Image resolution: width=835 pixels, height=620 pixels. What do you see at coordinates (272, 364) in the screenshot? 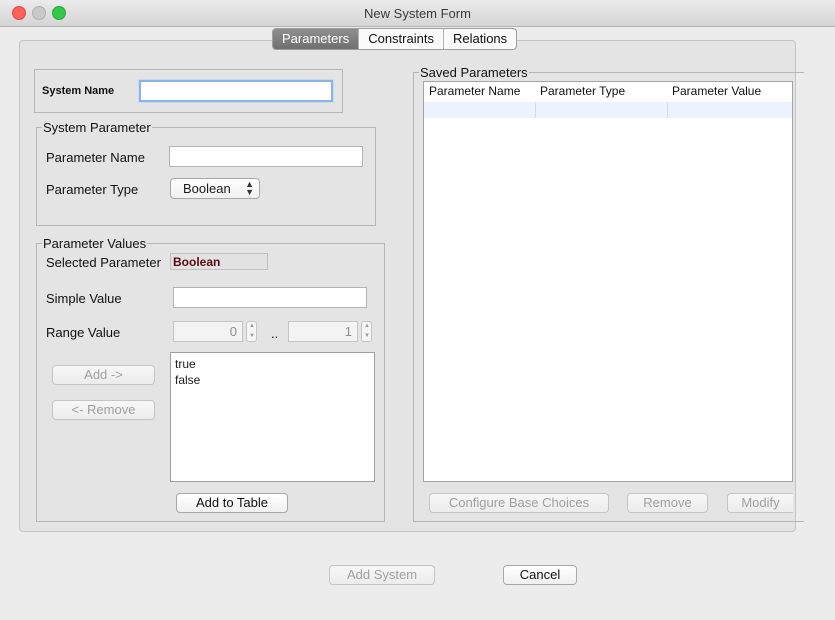
I see `list-item: true` at bounding box center [272, 364].